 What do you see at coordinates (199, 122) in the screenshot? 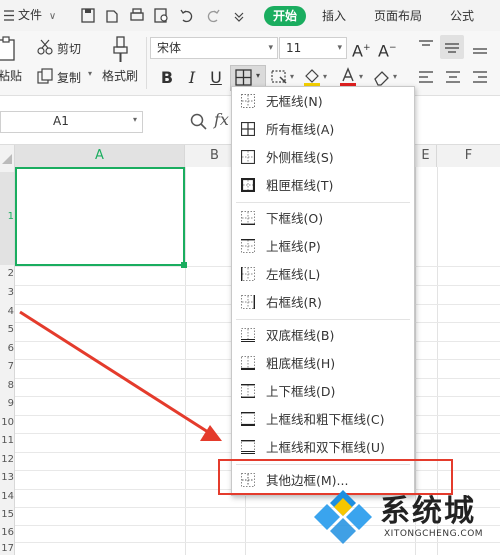
I see `zoom-icon` at bounding box center [199, 122].